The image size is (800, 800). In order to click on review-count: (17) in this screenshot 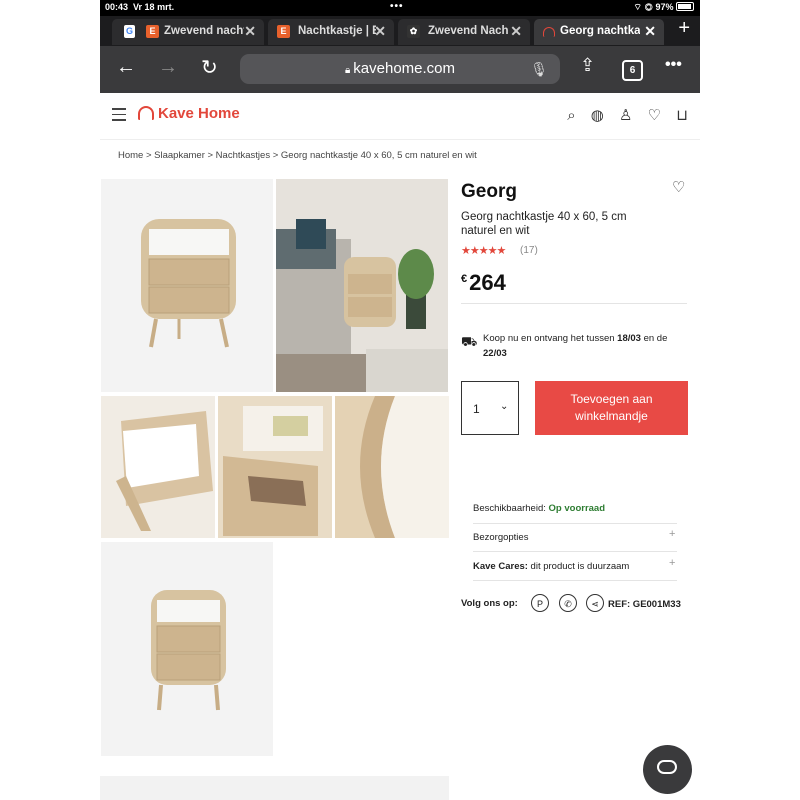, I will do `click(529, 250)`.